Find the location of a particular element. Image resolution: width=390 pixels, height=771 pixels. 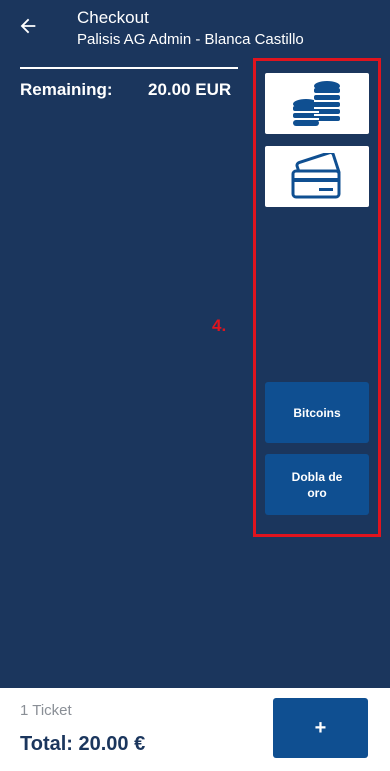

dobla-de-oro-label: Dobla de oro is located at coordinates (317, 484).